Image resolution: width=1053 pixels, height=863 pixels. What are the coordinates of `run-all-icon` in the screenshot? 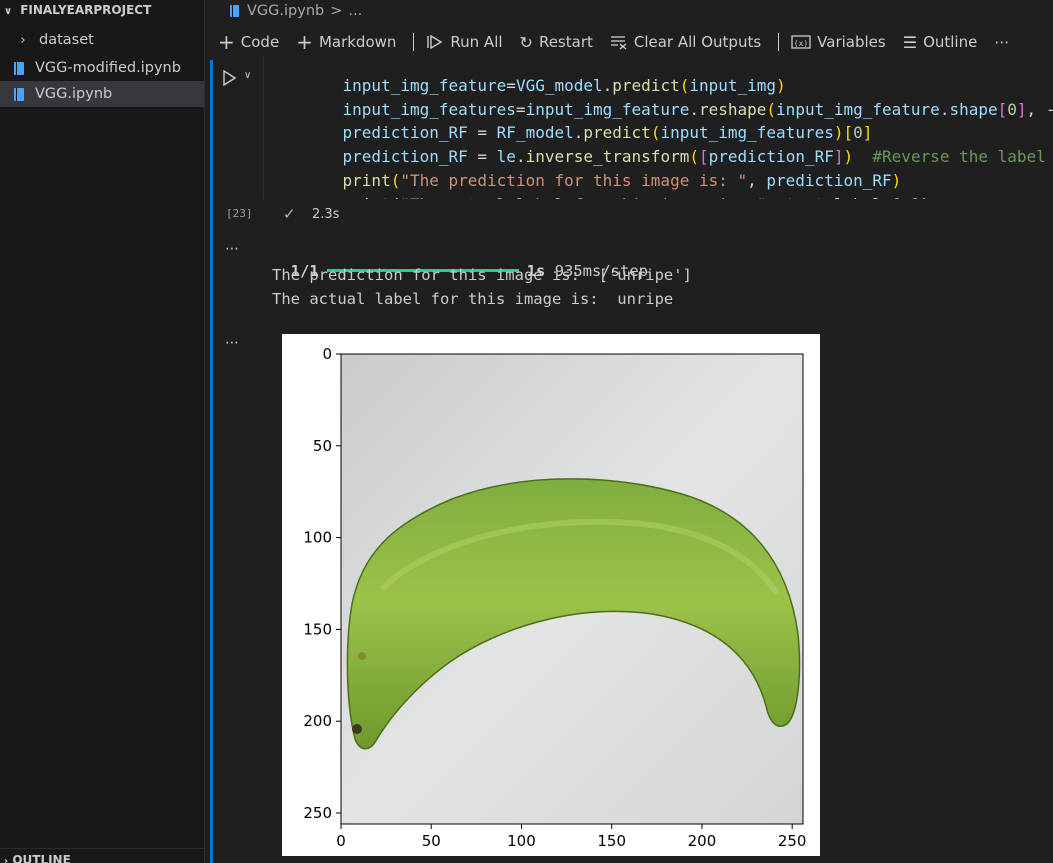 It's located at (435, 42).